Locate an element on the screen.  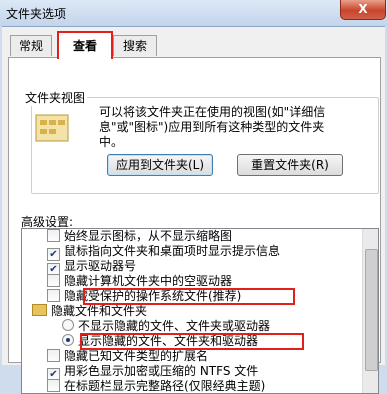
setting-label: 鼠标指向文件夹和桌面项时显示提示信息 is located at coordinates (172, 251).